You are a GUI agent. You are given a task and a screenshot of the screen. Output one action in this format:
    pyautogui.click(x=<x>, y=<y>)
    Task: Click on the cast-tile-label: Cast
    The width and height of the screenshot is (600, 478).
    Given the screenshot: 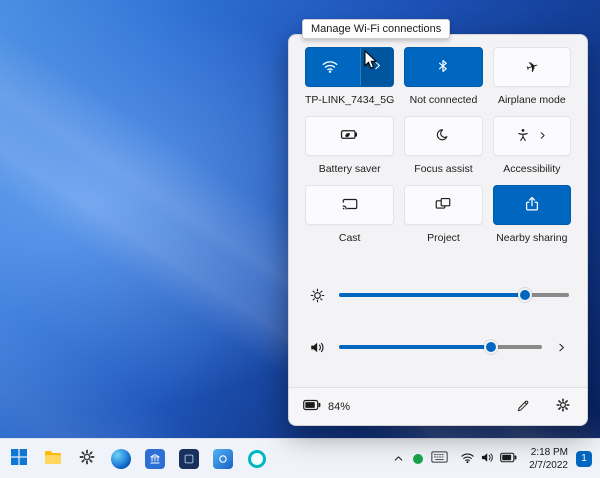 What is the action you would take?
    pyautogui.click(x=349, y=238)
    